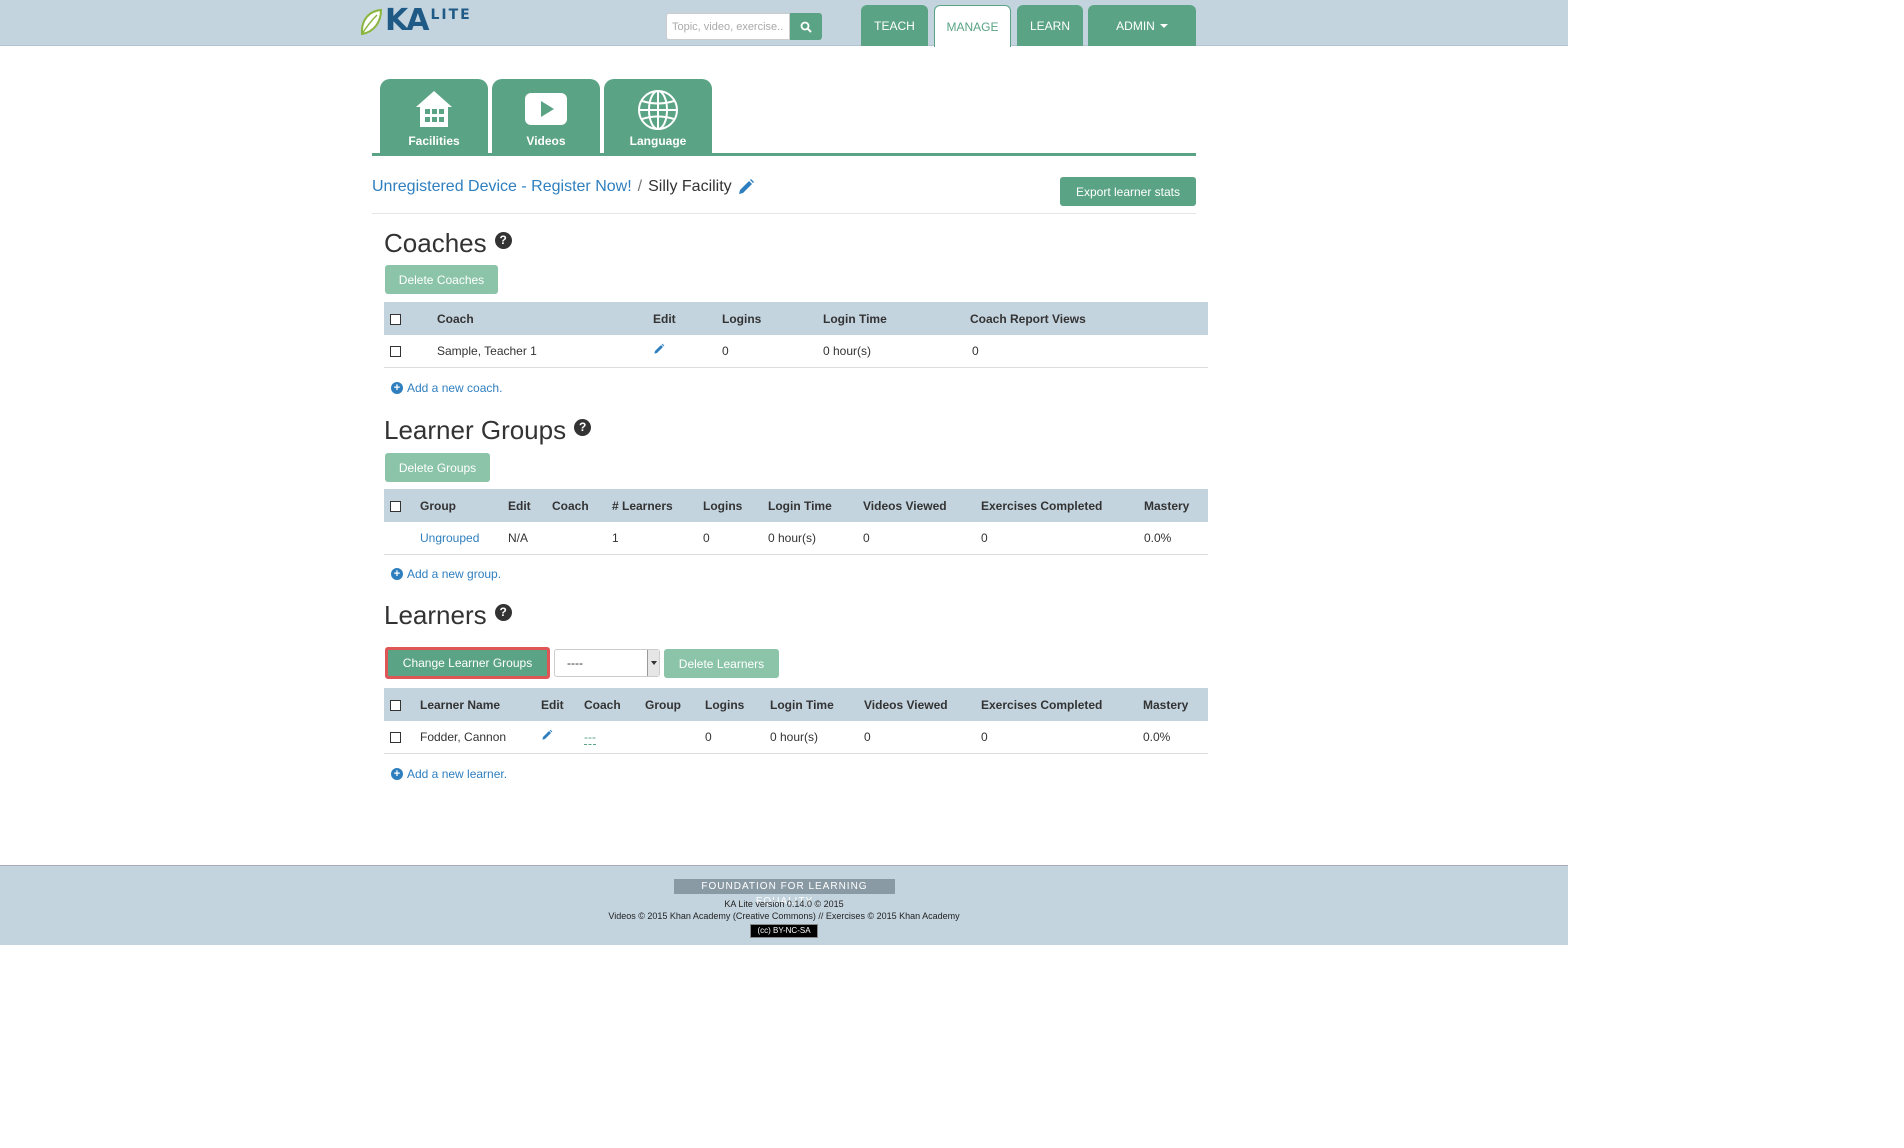 The height and width of the screenshot is (1148, 1904). I want to click on col-learner-name: Learner Name, so click(480, 704).